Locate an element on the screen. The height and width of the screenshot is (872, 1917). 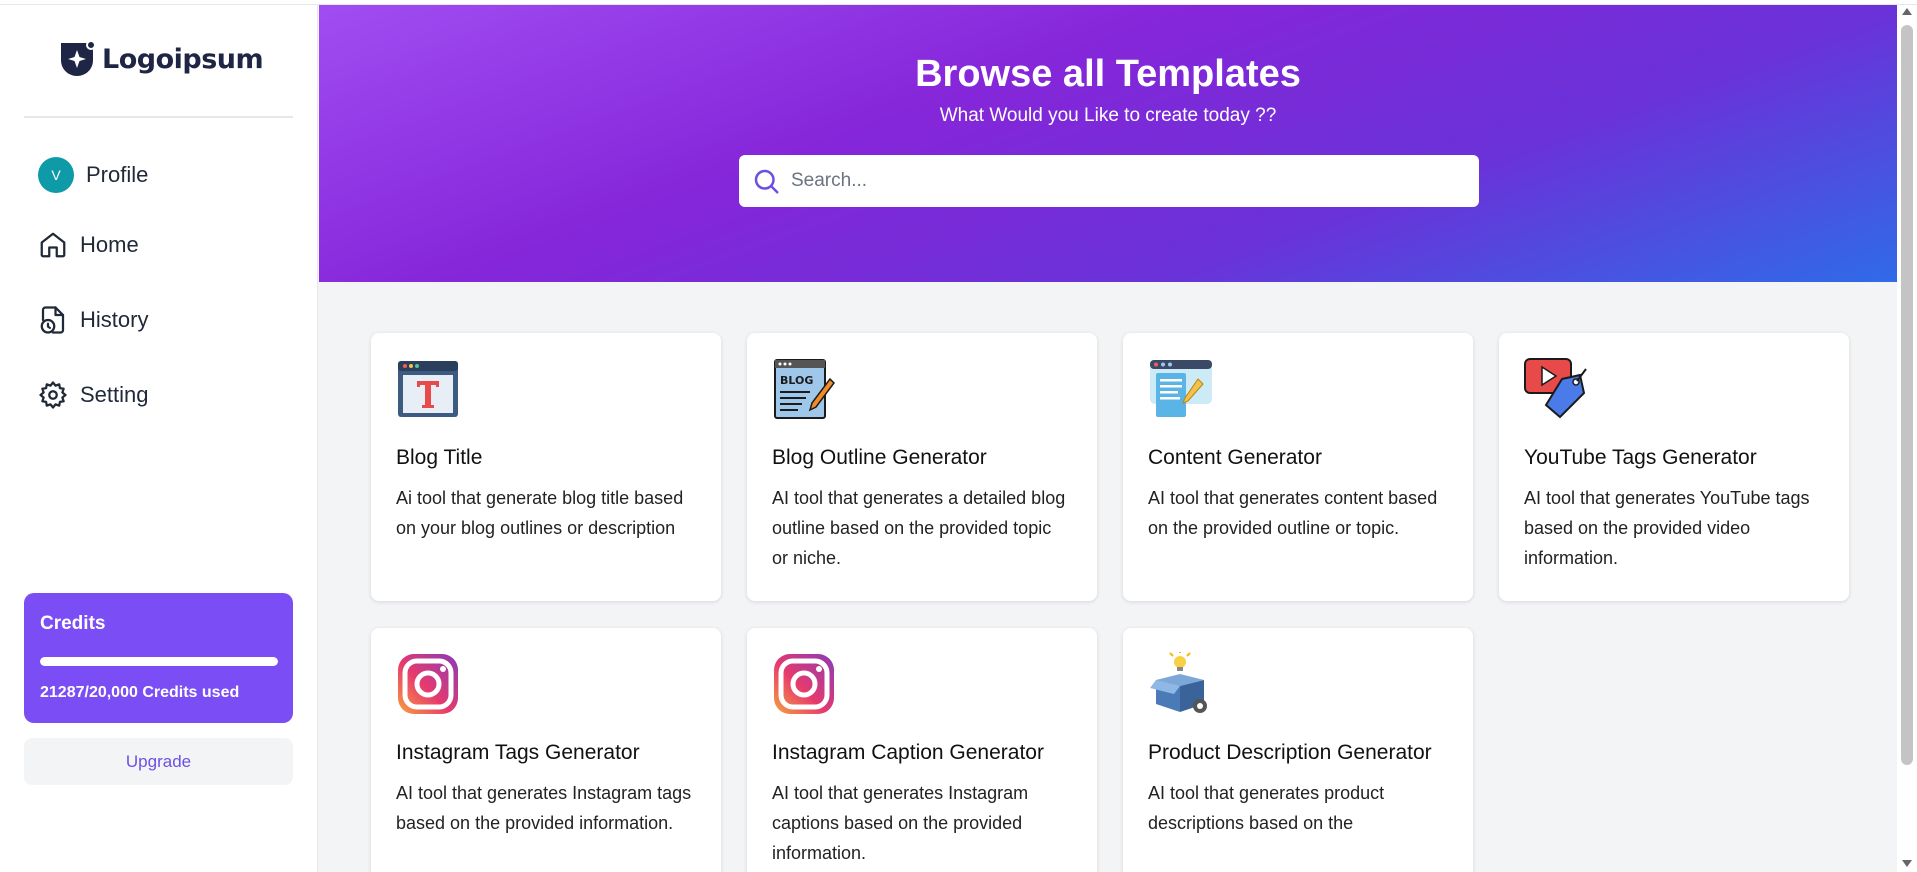
product-box-icon is located at coordinates (1178, 681).